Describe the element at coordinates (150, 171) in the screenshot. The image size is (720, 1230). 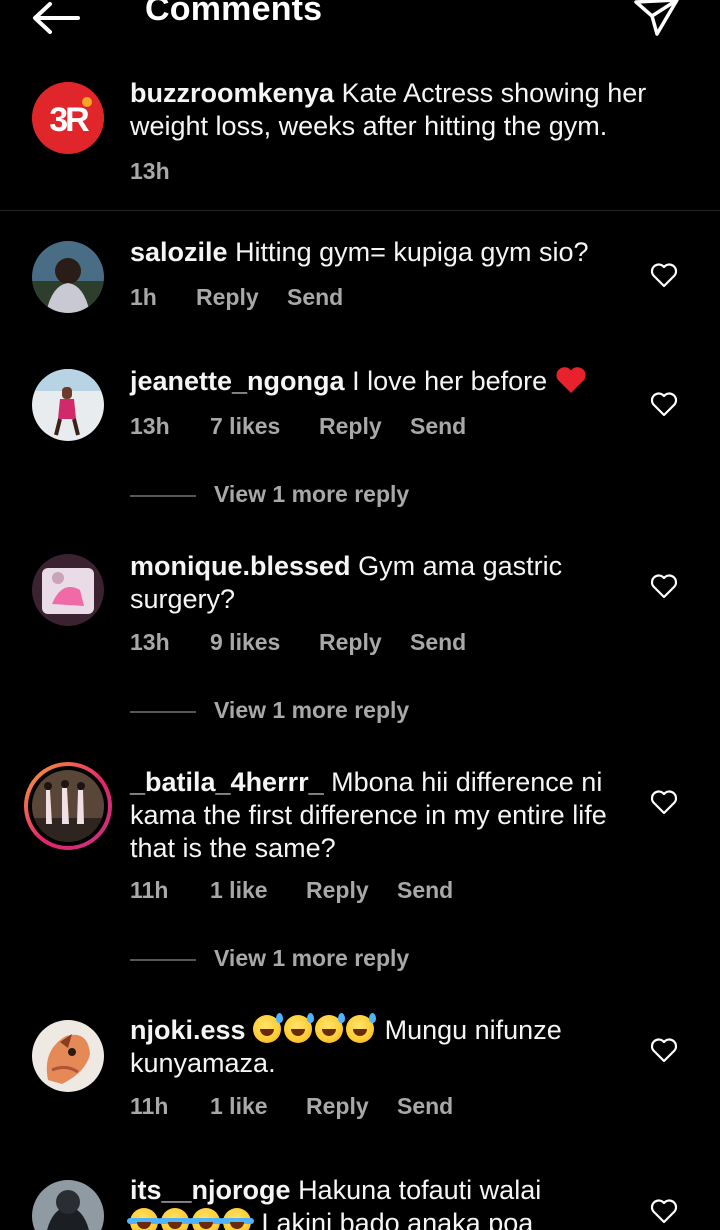
I see `caption-time: 13h` at that location.